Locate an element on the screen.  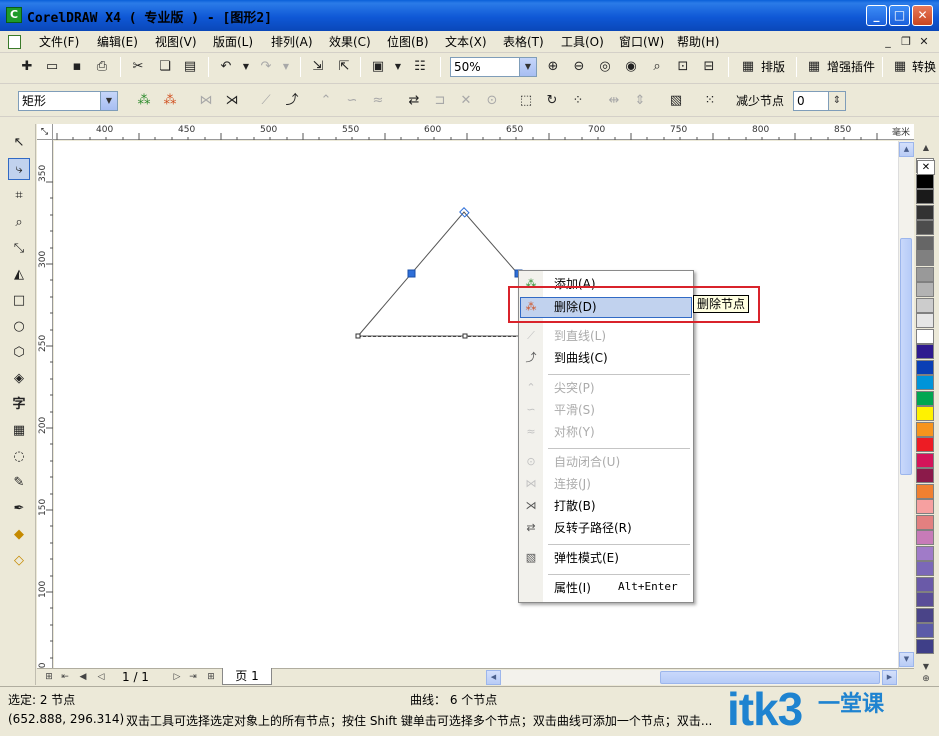
close-button: ✕ is located at coordinates (922, 15).